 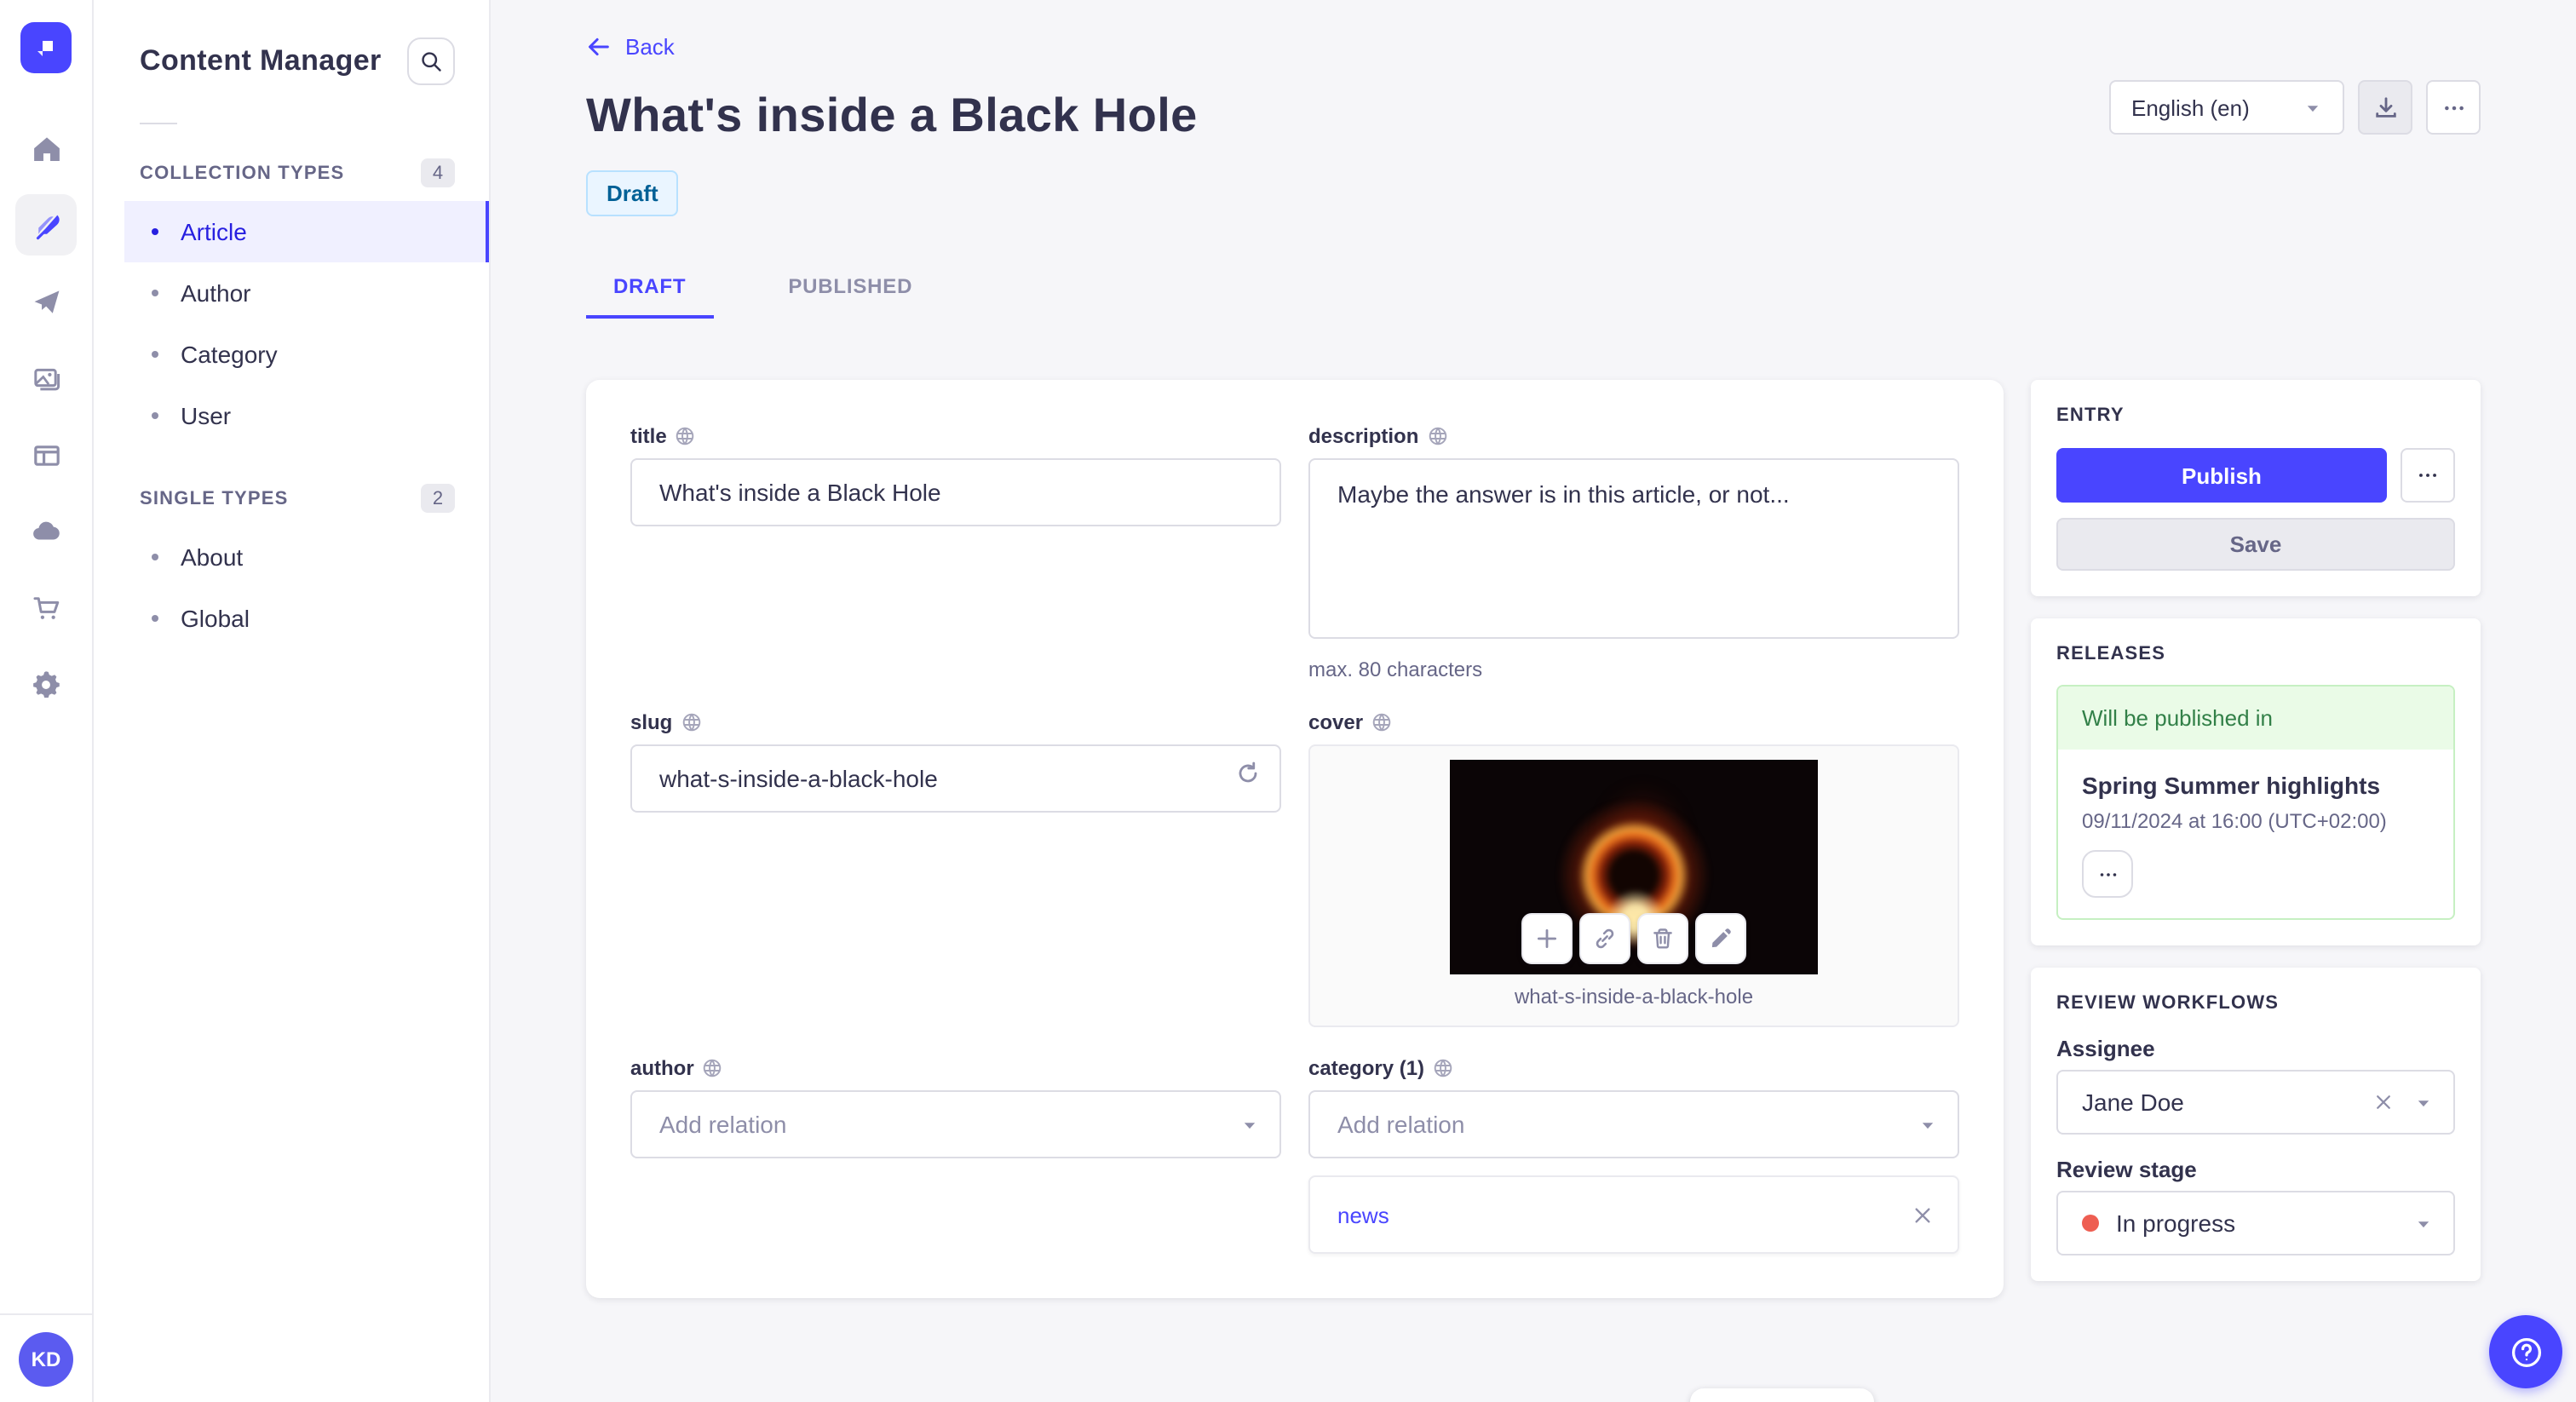 What do you see at coordinates (46, 301) in the screenshot?
I see `releases-send-icon` at bounding box center [46, 301].